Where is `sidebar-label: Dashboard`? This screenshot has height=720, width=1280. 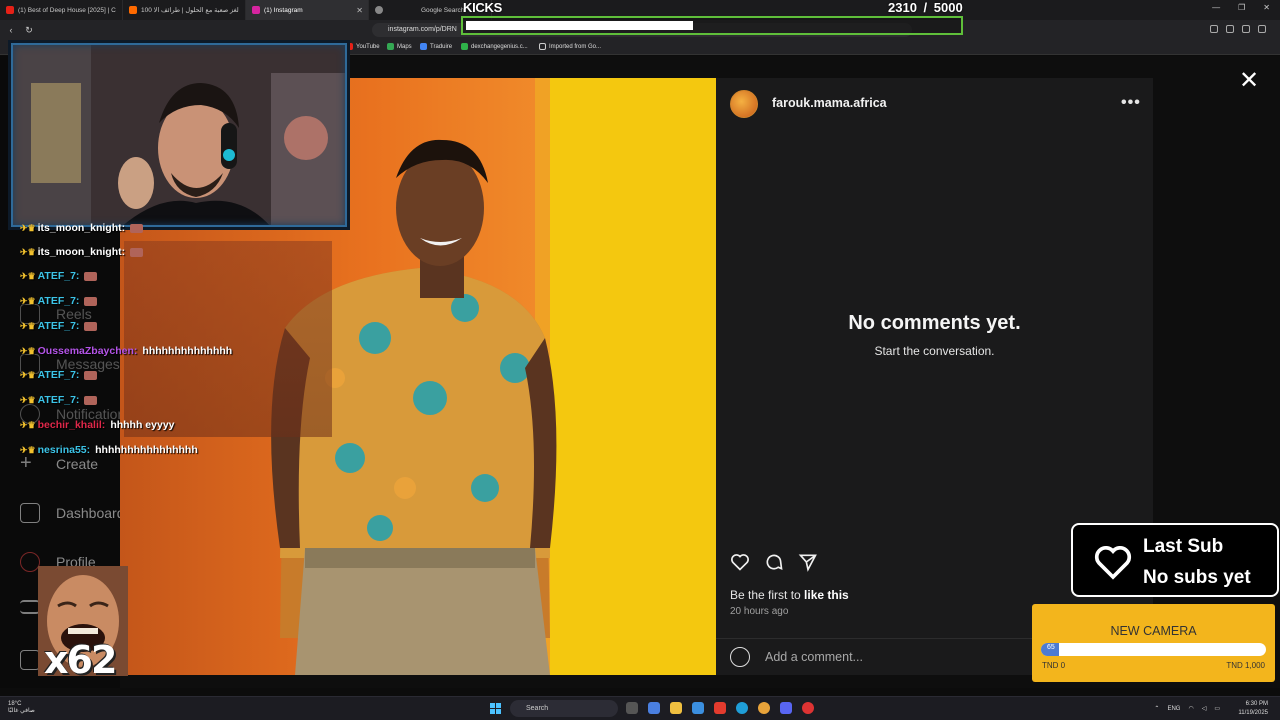 sidebar-label: Dashboard is located at coordinates (90, 513).